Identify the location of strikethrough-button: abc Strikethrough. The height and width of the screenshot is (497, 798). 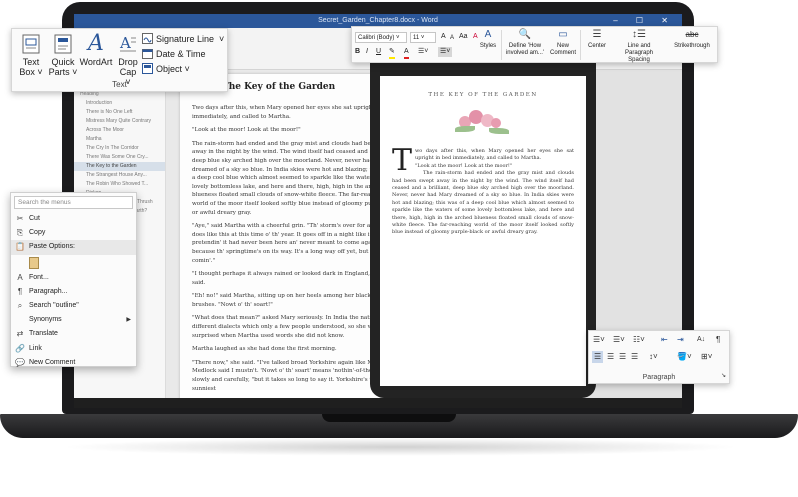
(692, 39).